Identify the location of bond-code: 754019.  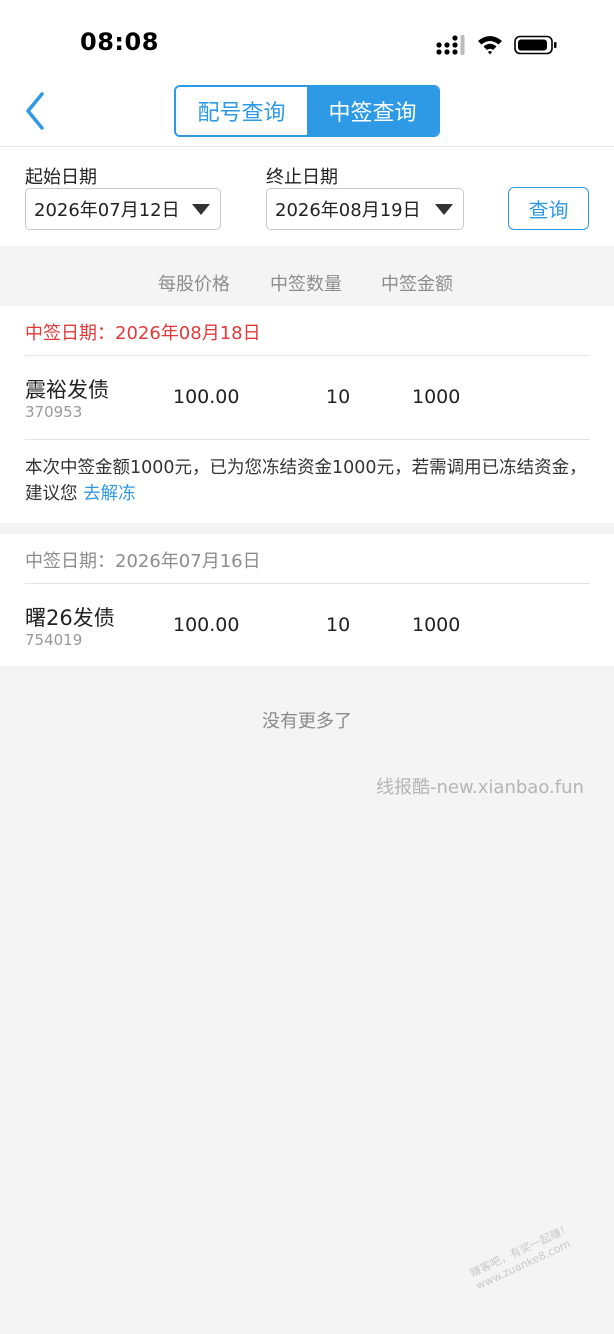
(54, 640).